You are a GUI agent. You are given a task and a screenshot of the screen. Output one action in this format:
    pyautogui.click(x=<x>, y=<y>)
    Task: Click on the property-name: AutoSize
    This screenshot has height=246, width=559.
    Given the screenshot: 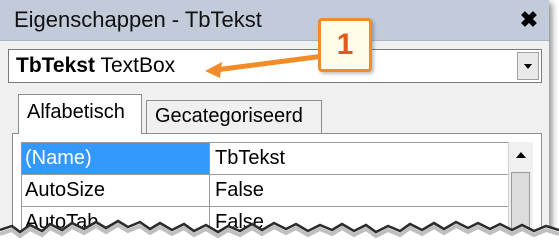 What is the action you would take?
    pyautogui.click(x=116, y=190)
    